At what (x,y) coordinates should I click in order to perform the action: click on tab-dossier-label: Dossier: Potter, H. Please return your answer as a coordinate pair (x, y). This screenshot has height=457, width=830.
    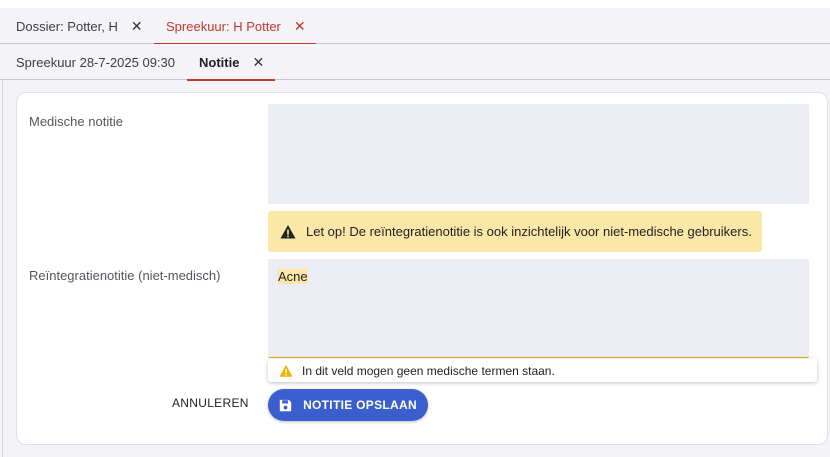
    Looking at the image, I should click on (67, 26).